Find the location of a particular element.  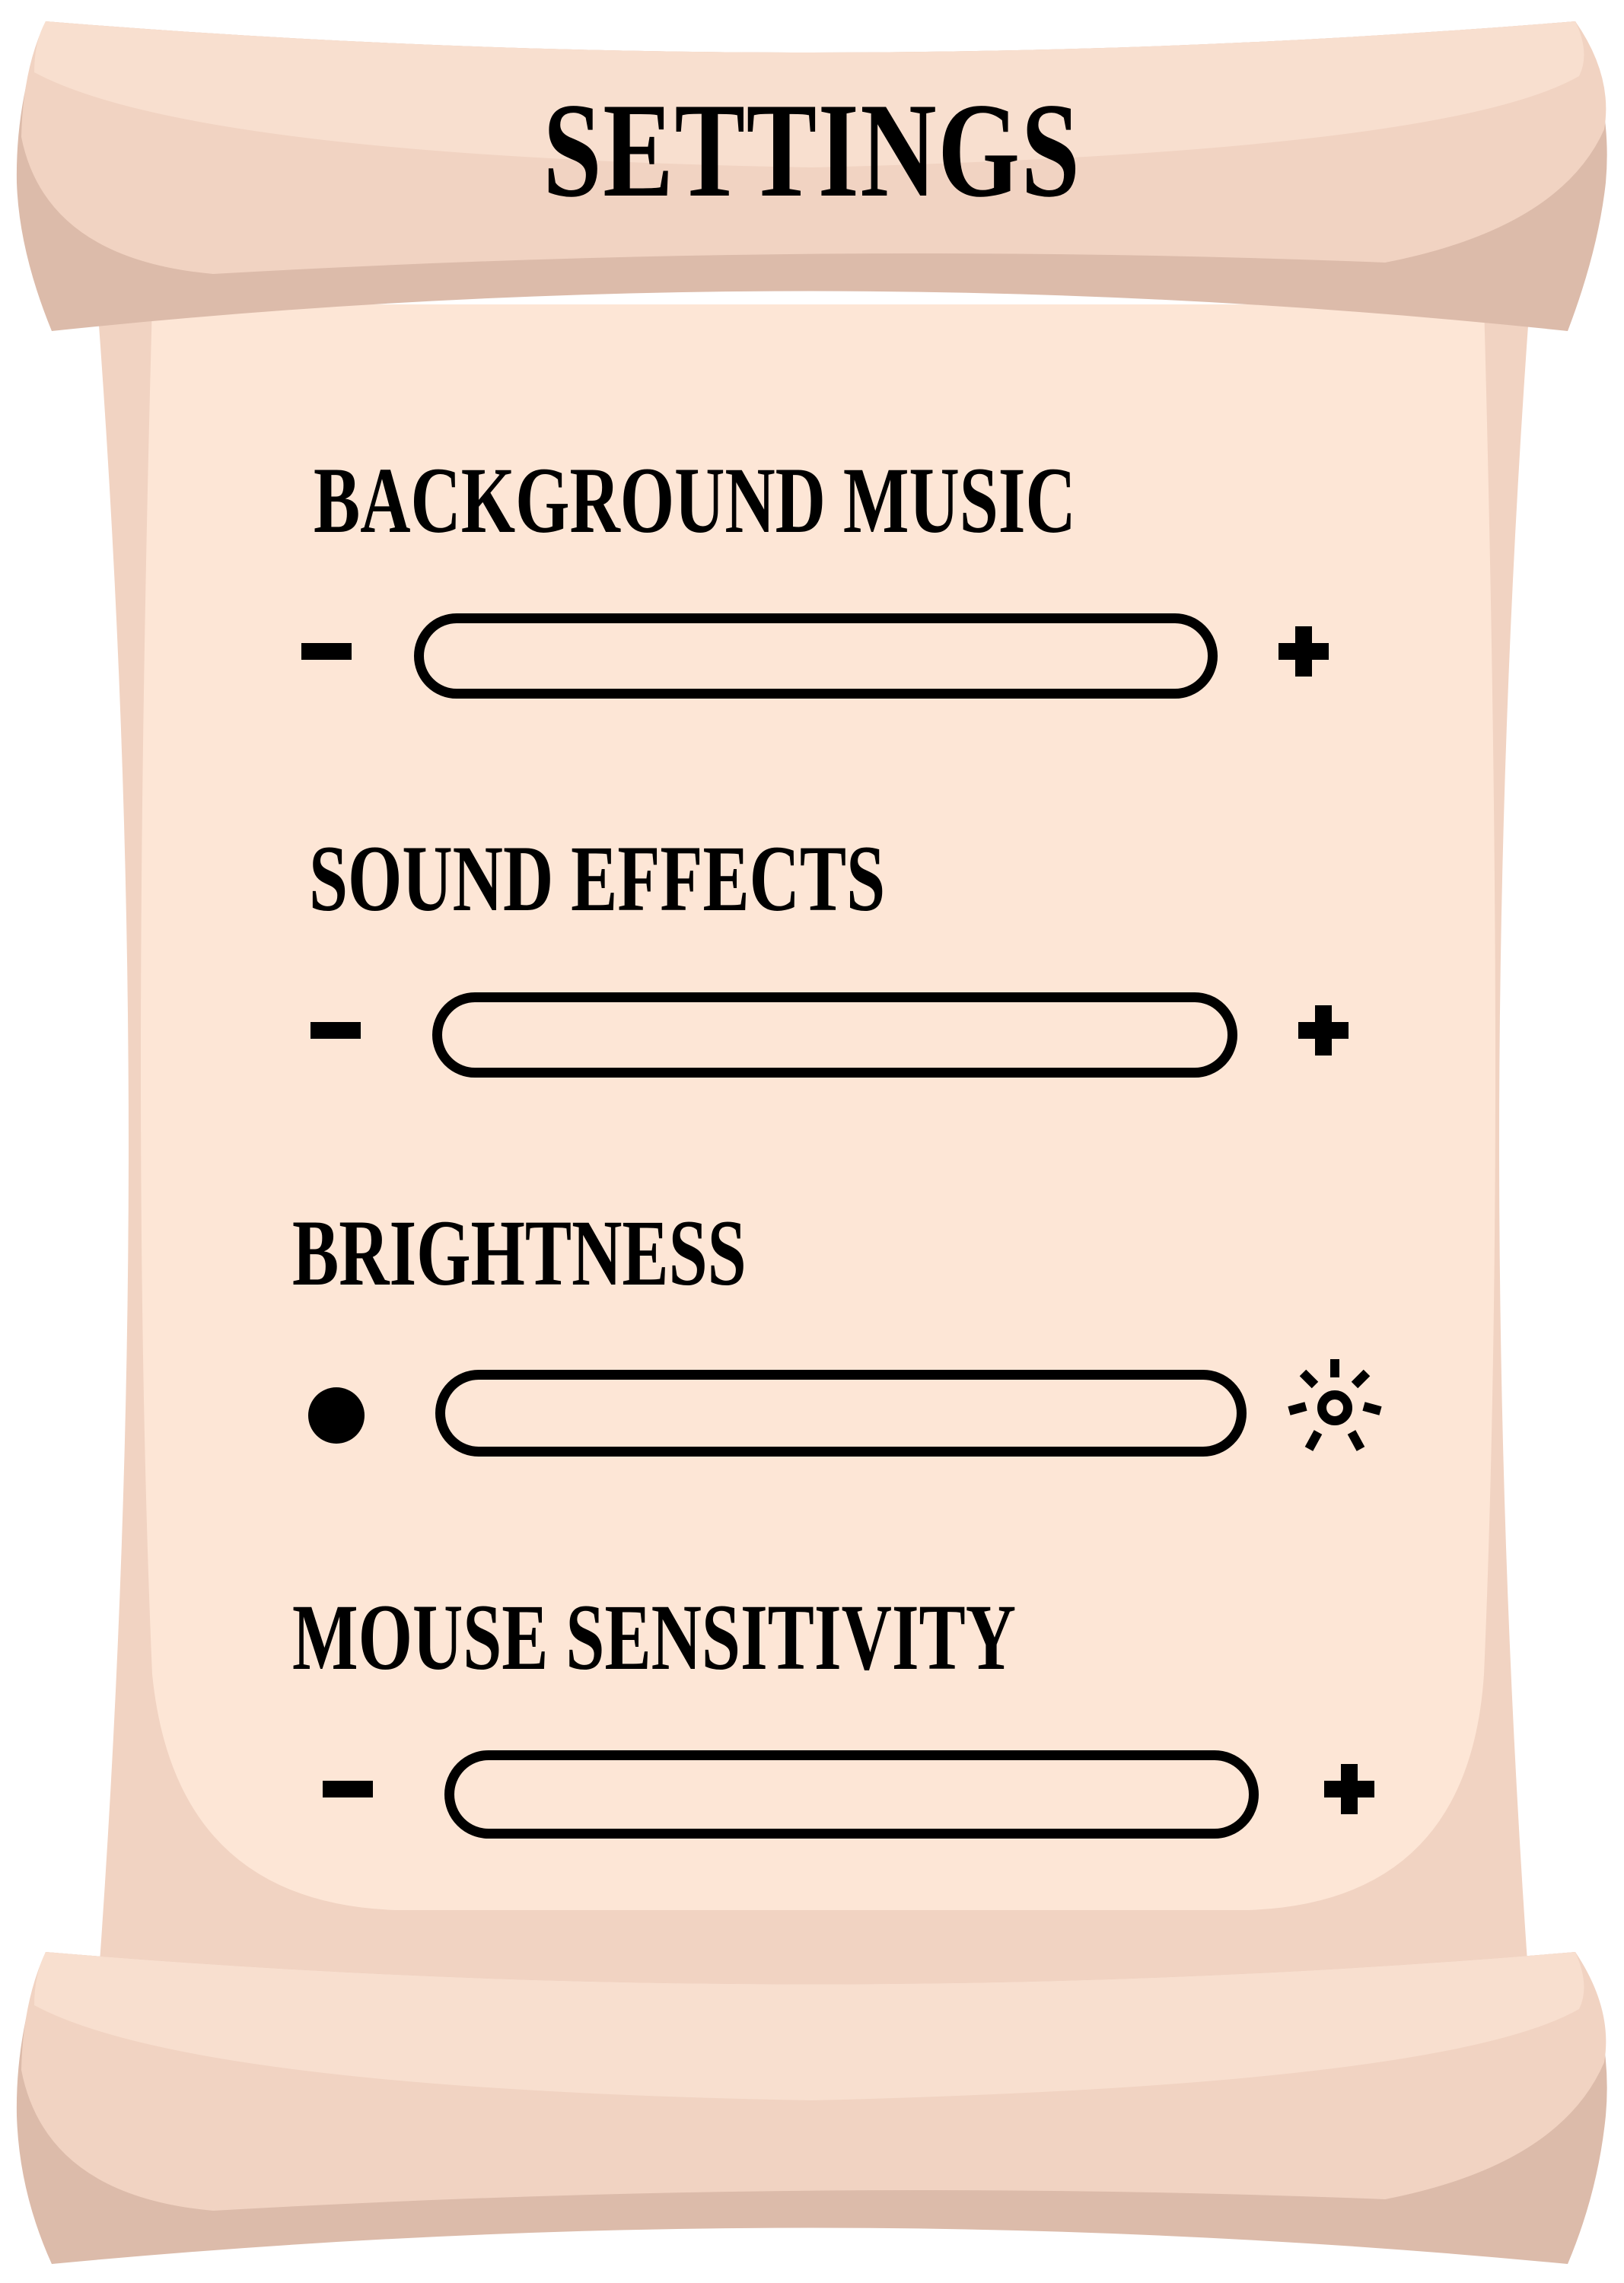

setting-label: BACKGROUND MUSIC is located at coordinates (695, 500).